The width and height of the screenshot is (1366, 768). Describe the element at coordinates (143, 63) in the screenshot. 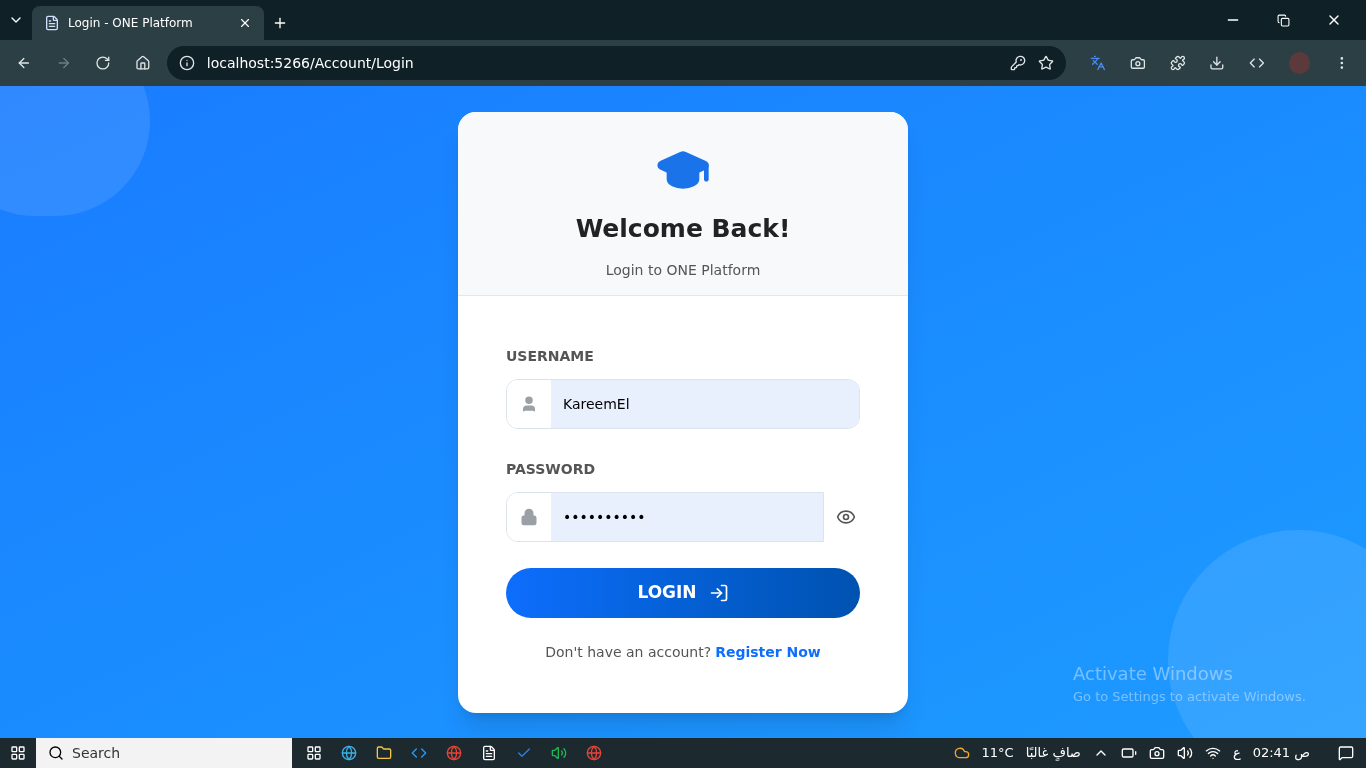

I see `home-icon` at that location.